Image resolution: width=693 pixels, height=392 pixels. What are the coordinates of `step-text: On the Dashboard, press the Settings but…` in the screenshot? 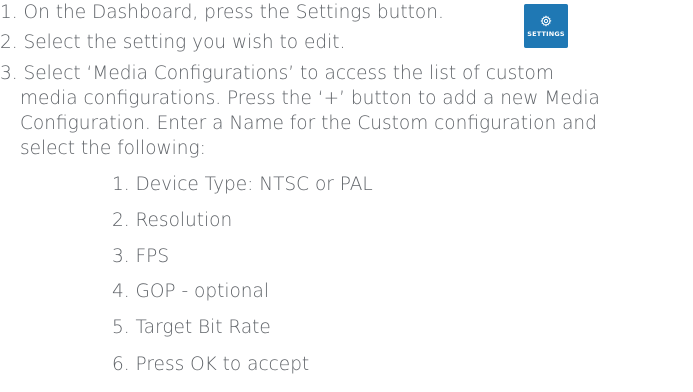 It's located at (233, 12).